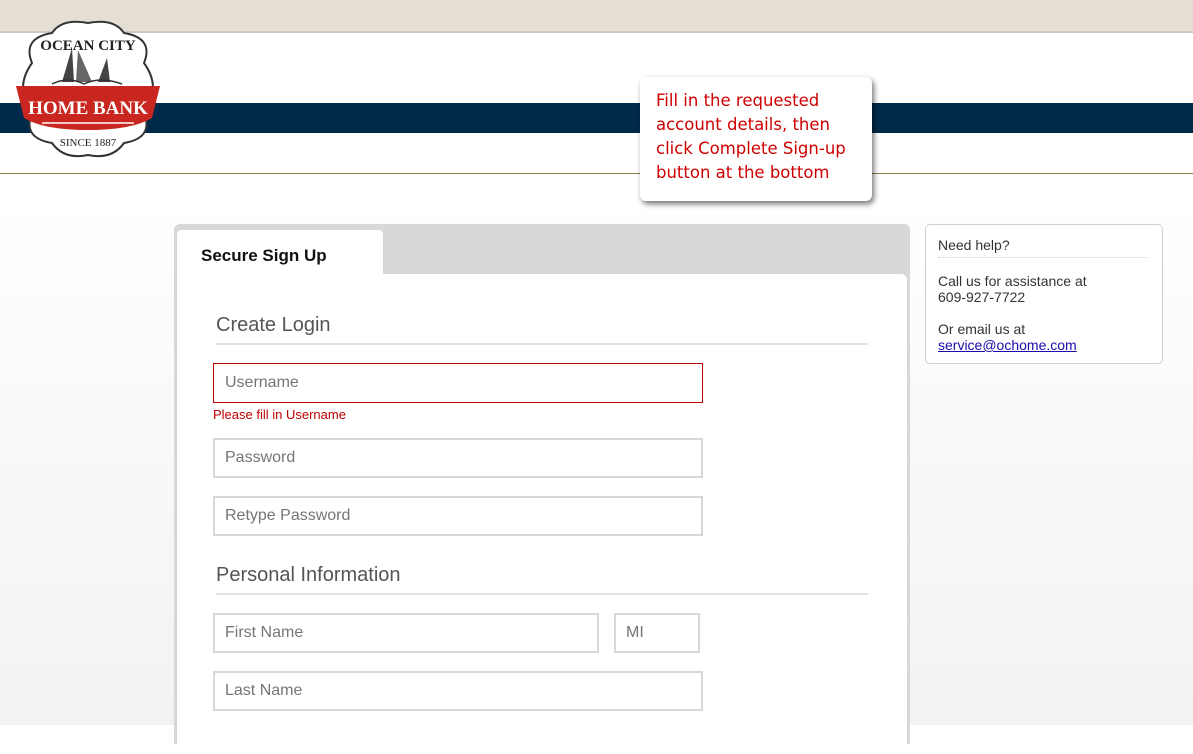 The image size is (1193, 754). Describe the element at coordinates (982, 329) in the screenshot. I see `help-email-text: Or email us at` at that location.